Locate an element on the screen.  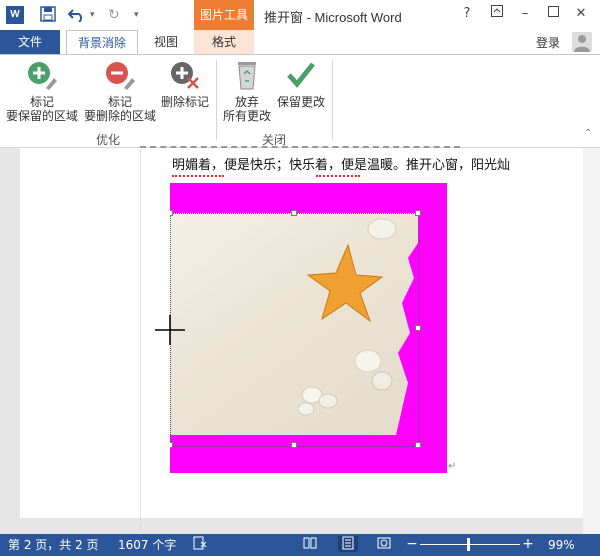
checkmark-icon is located at coordinates (301, 76).